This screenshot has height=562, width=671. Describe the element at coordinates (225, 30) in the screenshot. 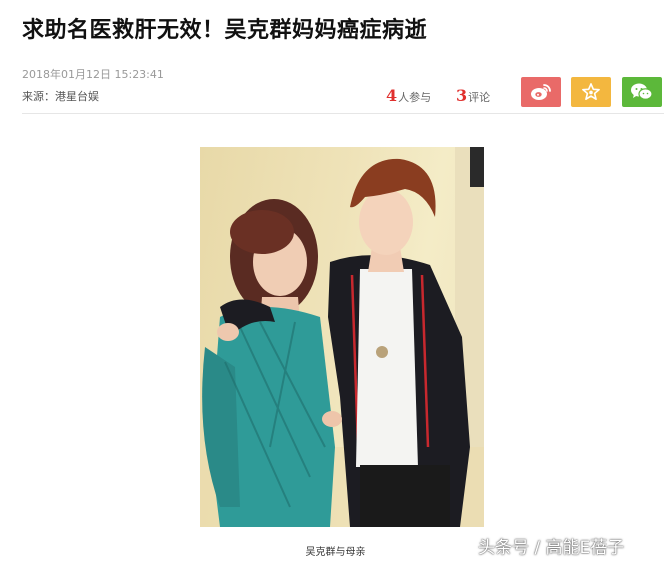

I see `article-title: 求助名医救肝无效！吴克群妈妈癌症病逝` at that location.